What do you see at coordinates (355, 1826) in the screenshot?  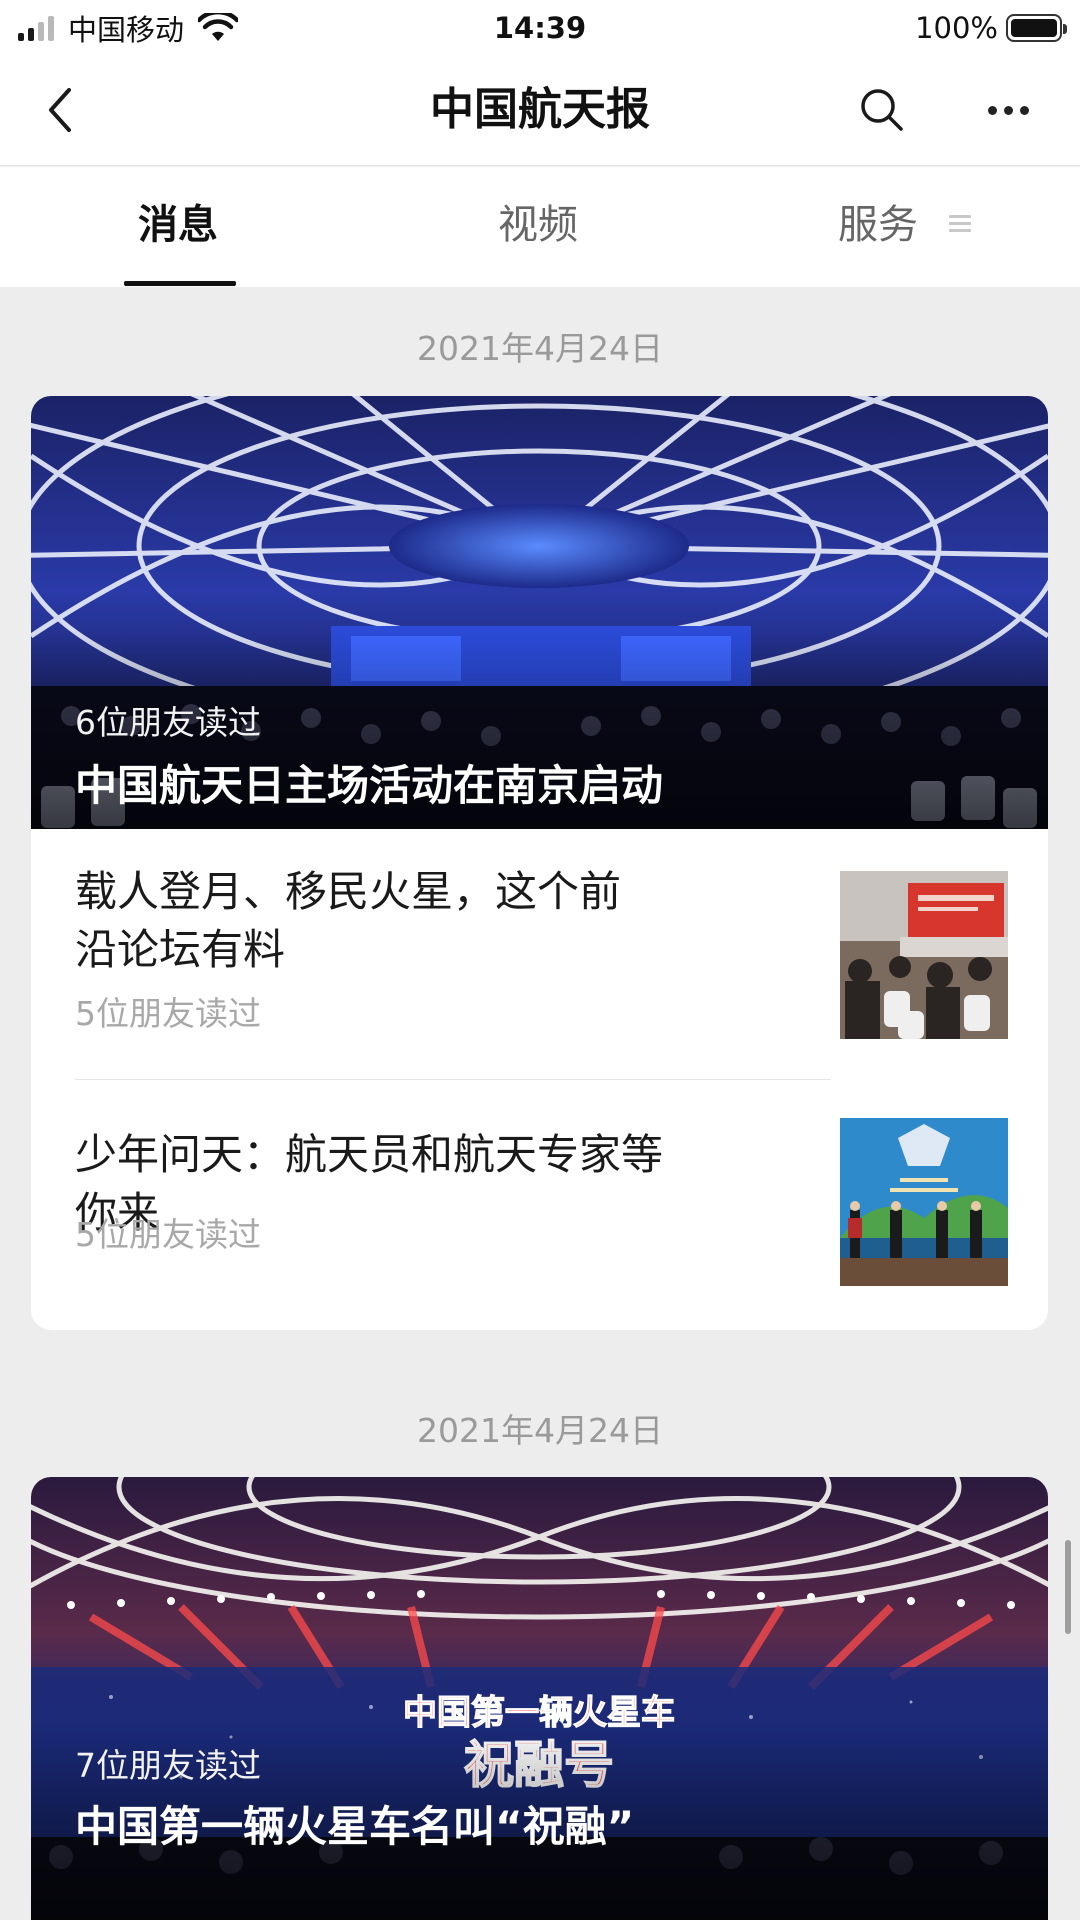 I see `cover-title: 中国第一辆火星车名叫“祝融”` at bounding box center [355, 1826].